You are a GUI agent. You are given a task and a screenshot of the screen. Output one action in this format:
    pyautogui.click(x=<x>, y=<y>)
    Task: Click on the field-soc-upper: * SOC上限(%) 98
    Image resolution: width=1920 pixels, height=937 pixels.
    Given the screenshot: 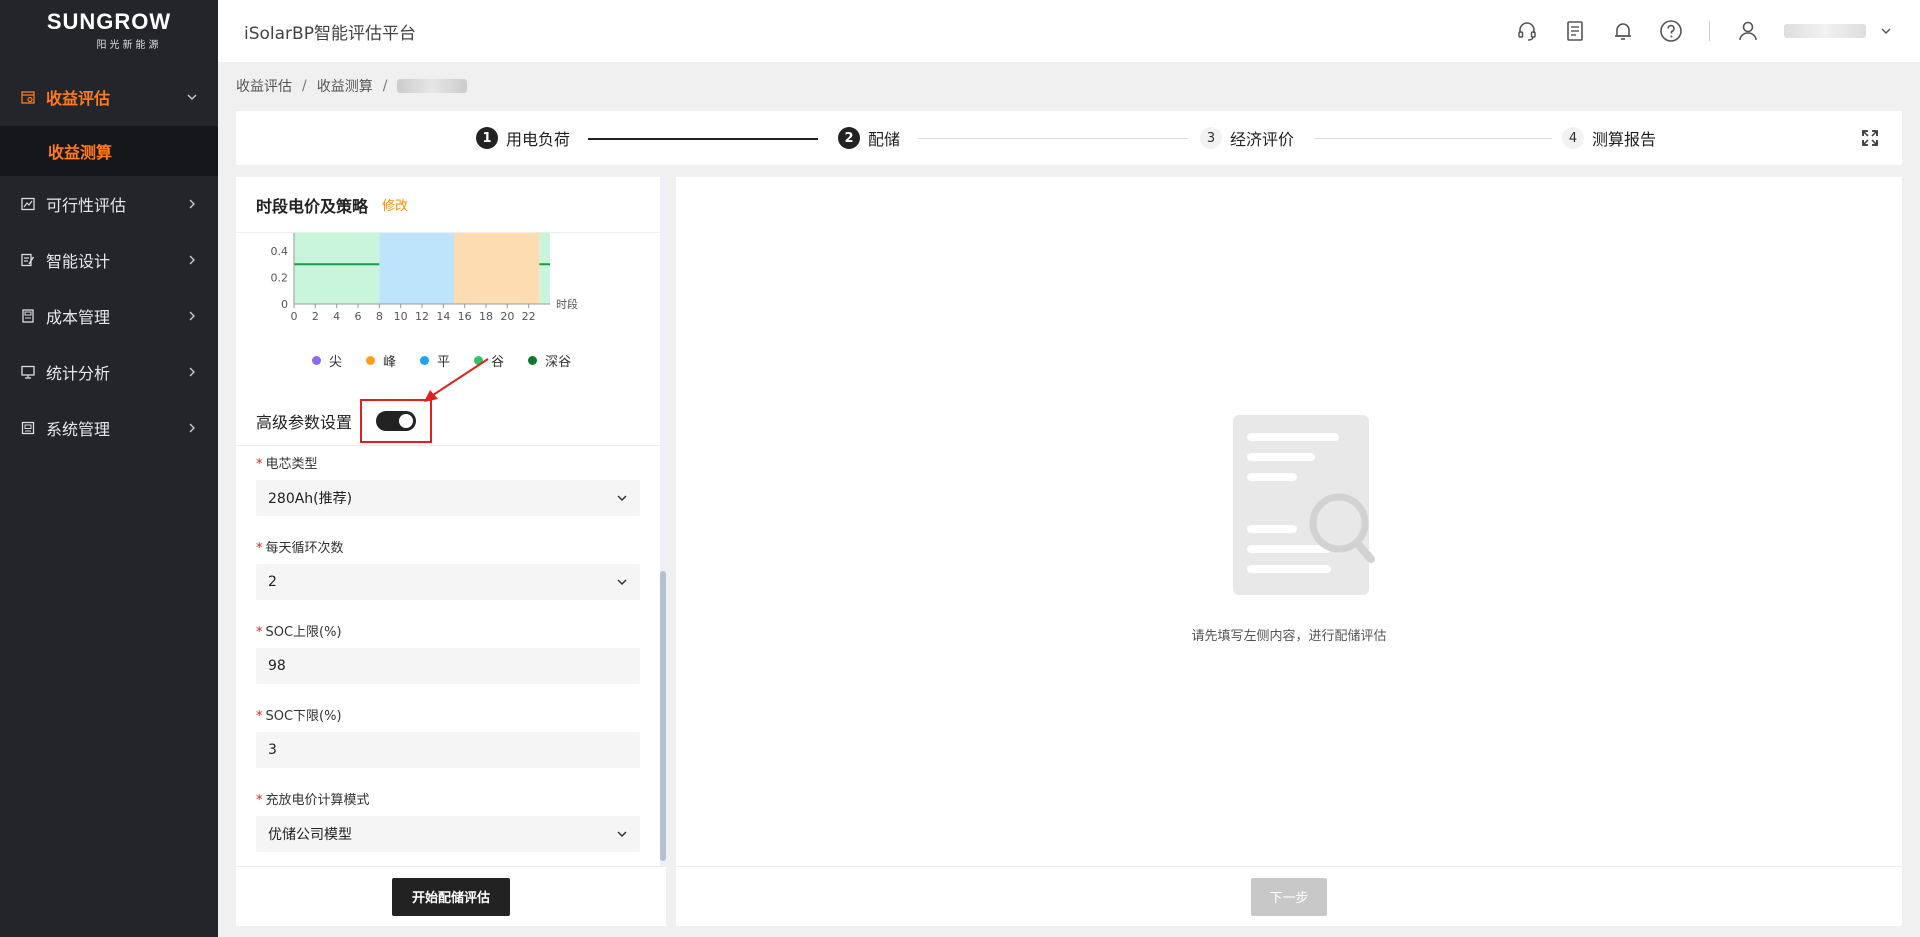 What is the action you would take?
    pyautogui.click(x=448, y=652)
    